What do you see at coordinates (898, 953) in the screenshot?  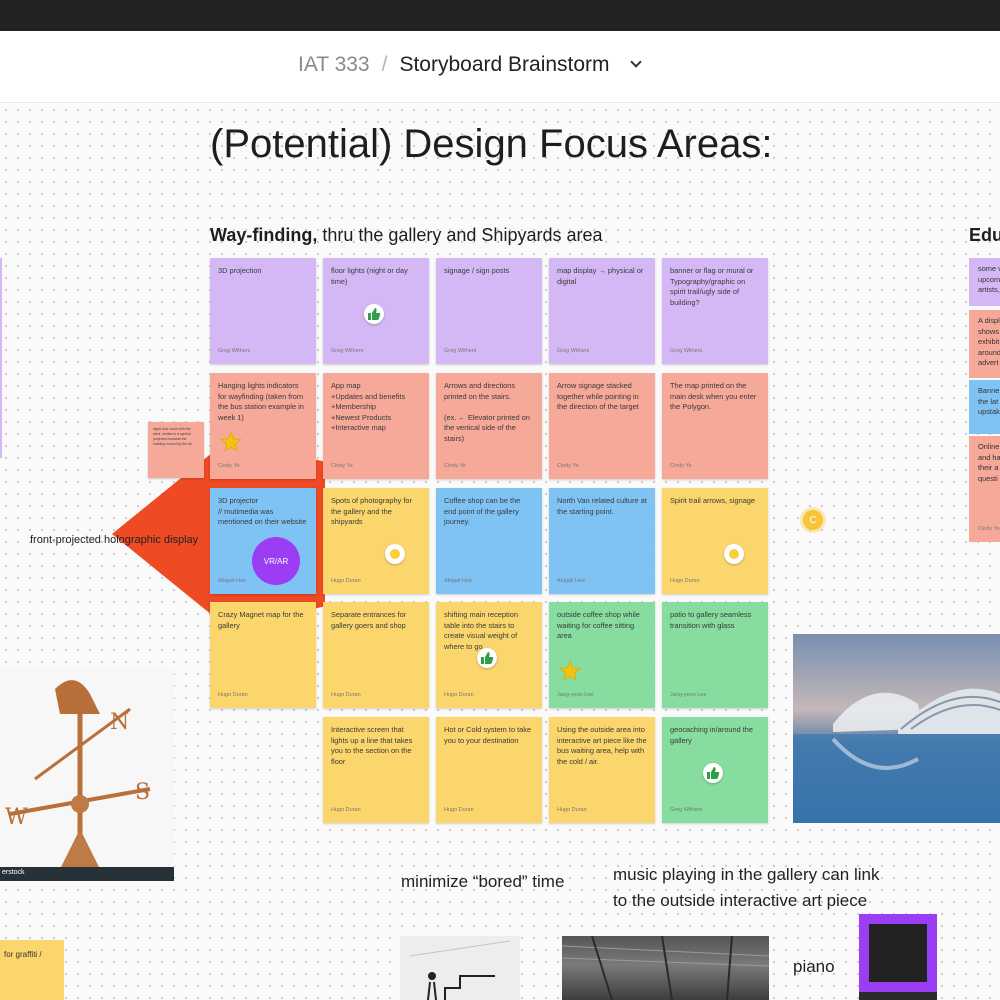 I see `piano-image-frame` at bounding box center [898, 953].